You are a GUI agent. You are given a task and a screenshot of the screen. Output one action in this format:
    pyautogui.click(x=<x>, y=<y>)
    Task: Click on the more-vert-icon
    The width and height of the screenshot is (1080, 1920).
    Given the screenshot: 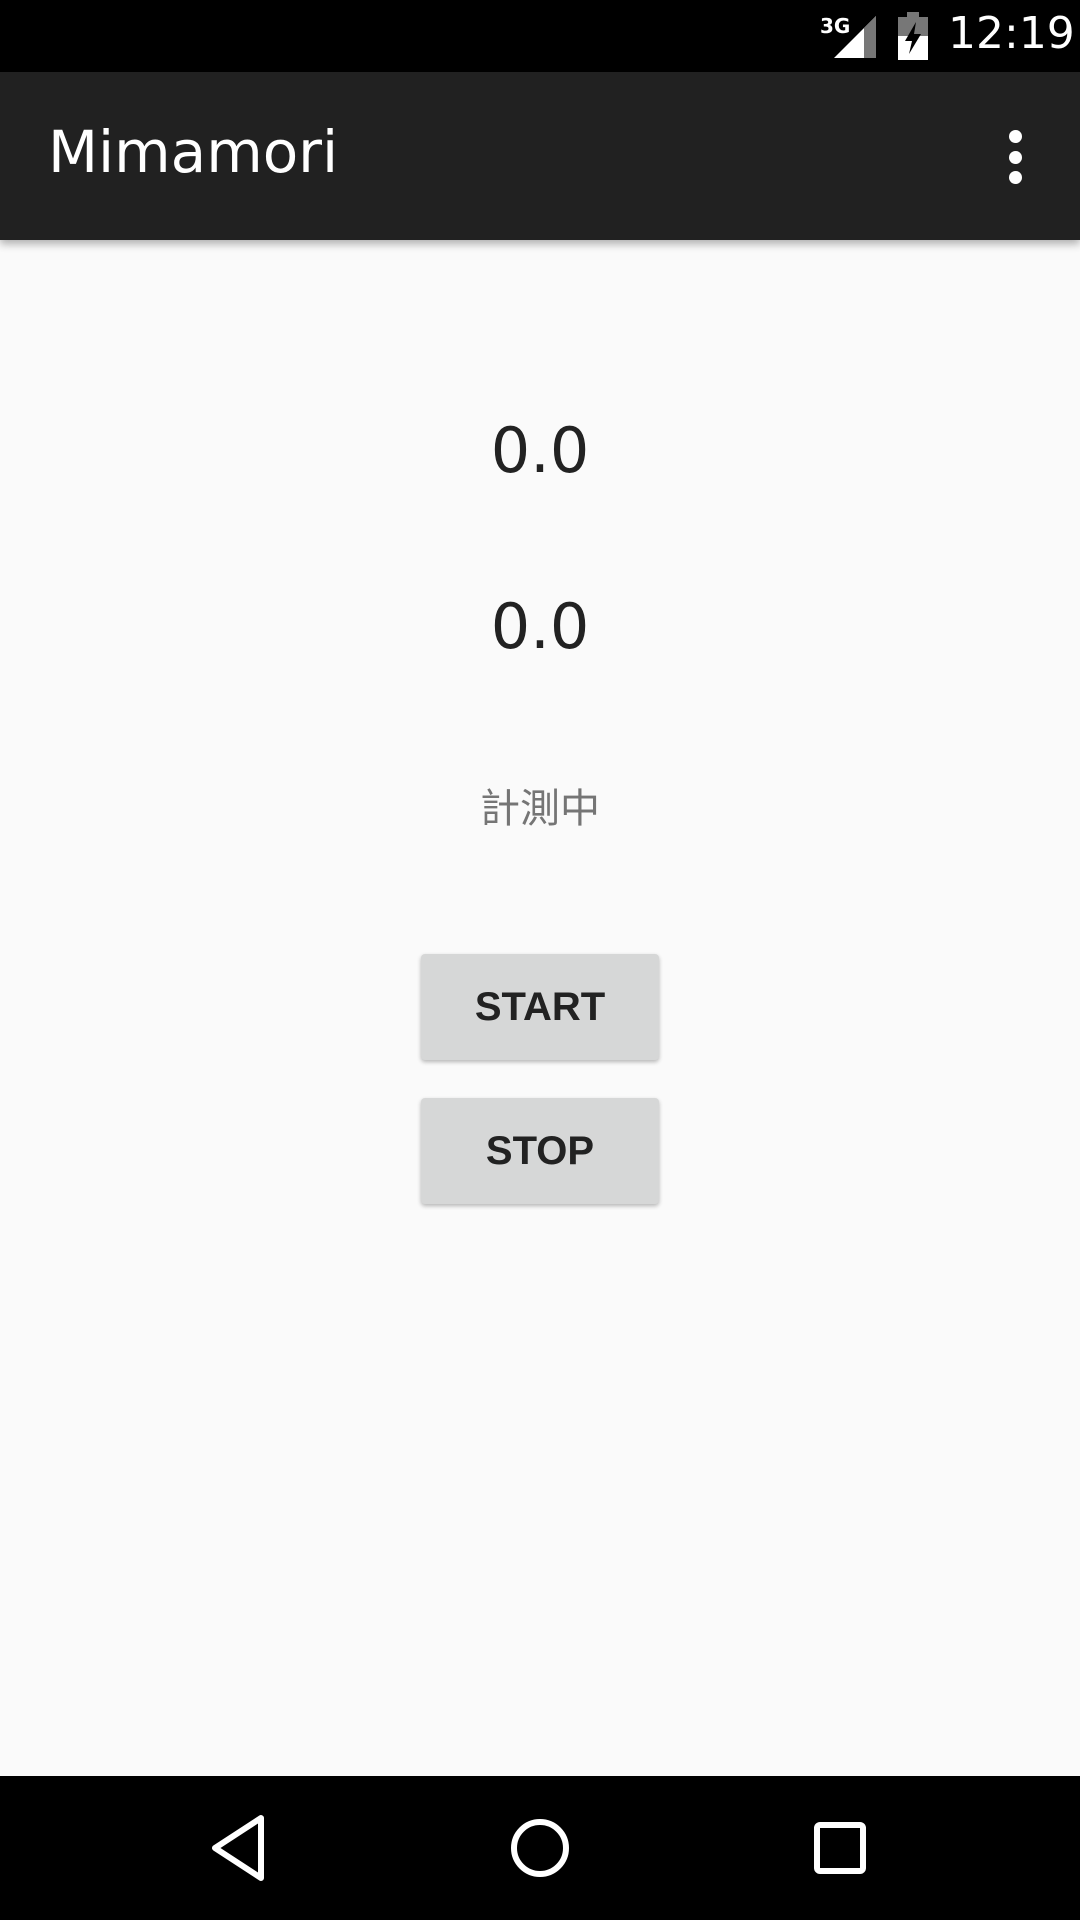 What is the action you would take?
    pyautogui.click(x=1015, y=157)
    